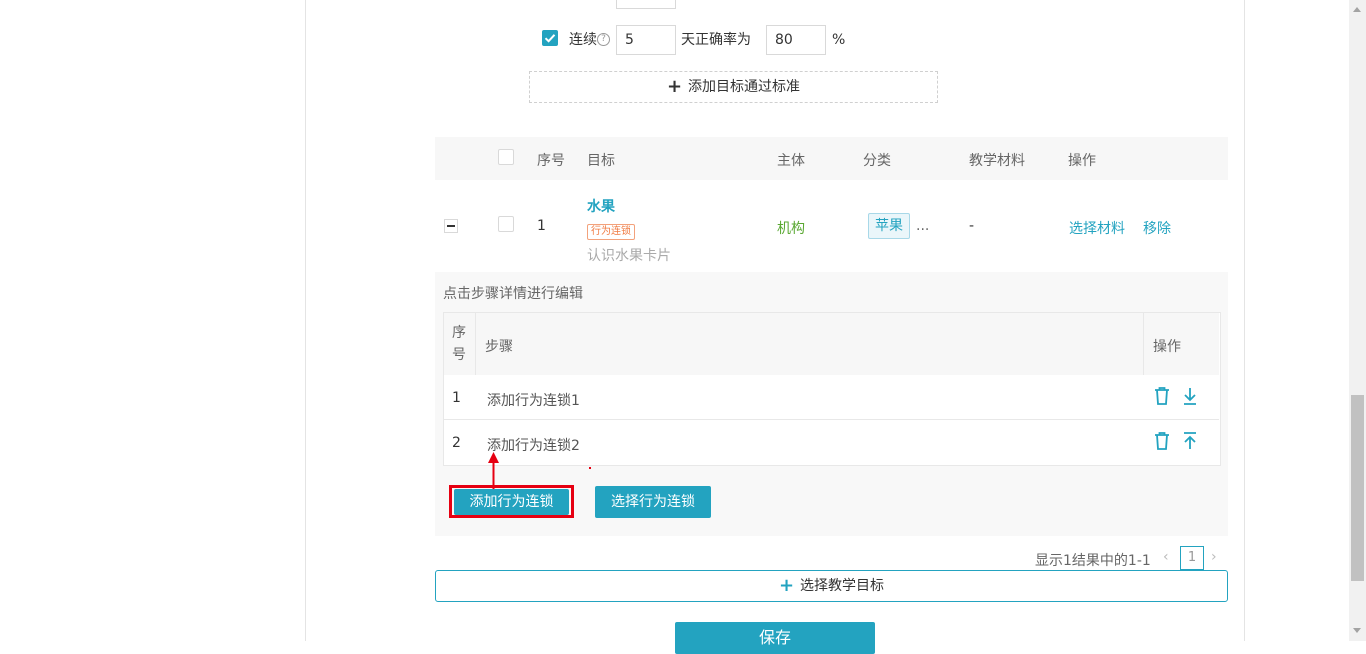 This screenshot has width=1366, height=654. Describe the element at coordinates (1192, 558) in the screenshot. I see `page-number: 1` at that location.